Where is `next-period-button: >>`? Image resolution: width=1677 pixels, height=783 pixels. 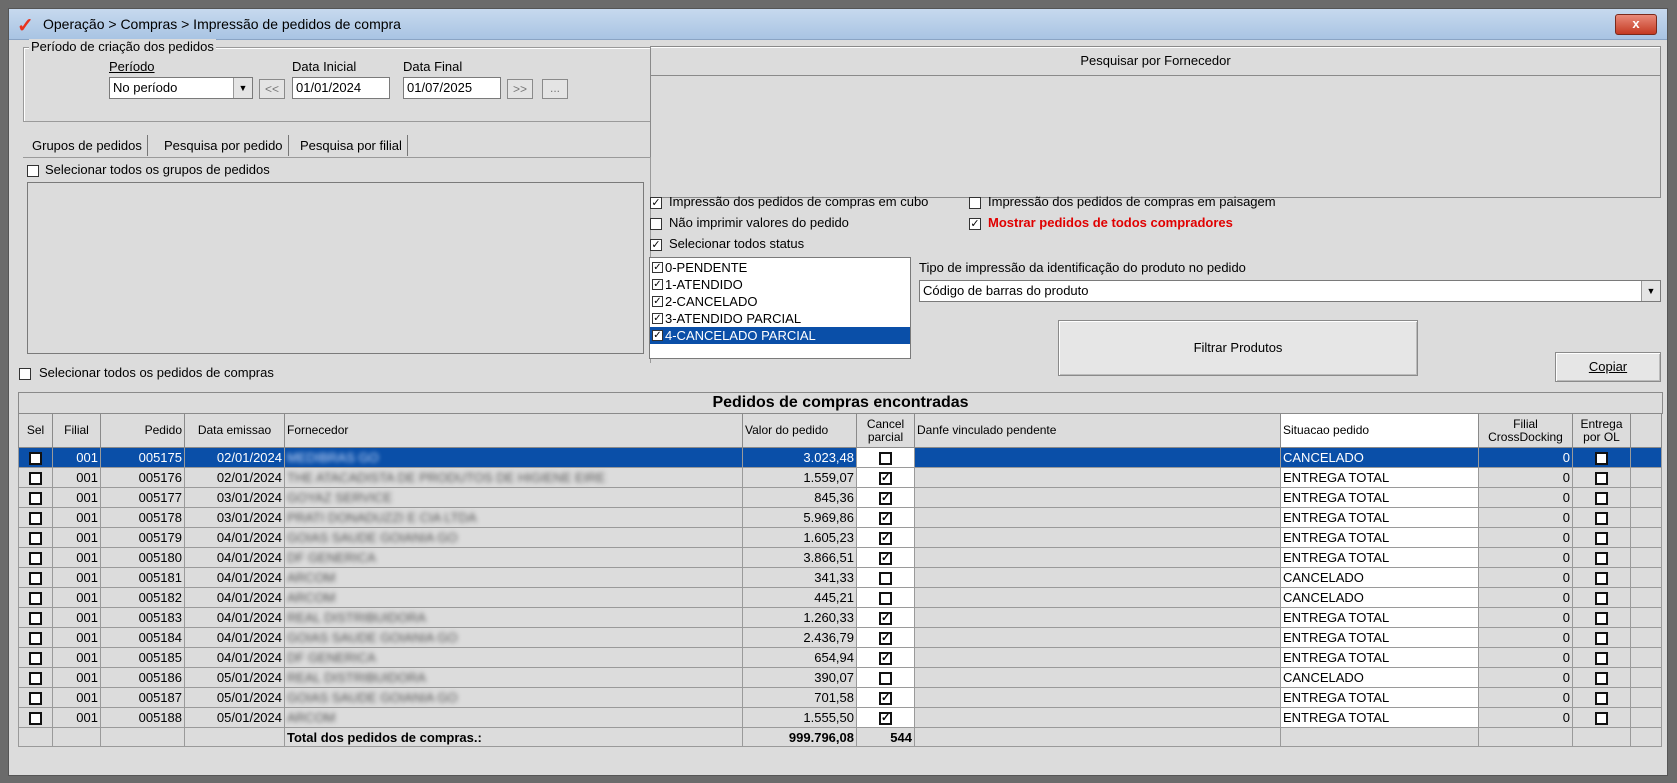
next-period-button: >> is located at coordinates (520, 89).